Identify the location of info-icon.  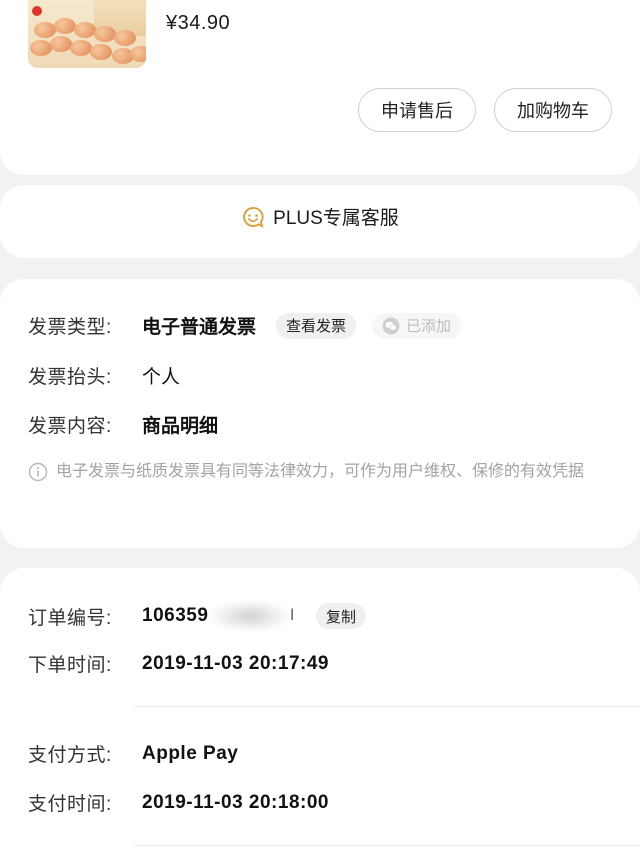
(38, 472).